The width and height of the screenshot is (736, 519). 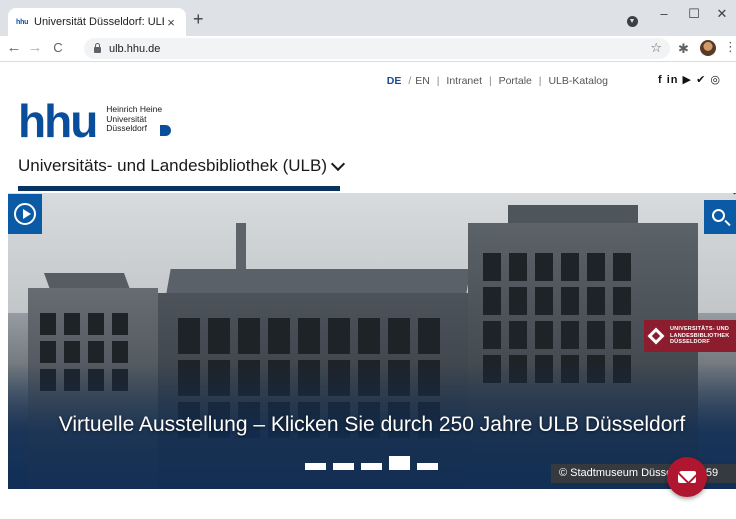 What do you see at coordinates (700, 329) in the screenshot?
I see `badge-line-1: UNIVERSITÄTS- UND` at bounding box center [700, 329].